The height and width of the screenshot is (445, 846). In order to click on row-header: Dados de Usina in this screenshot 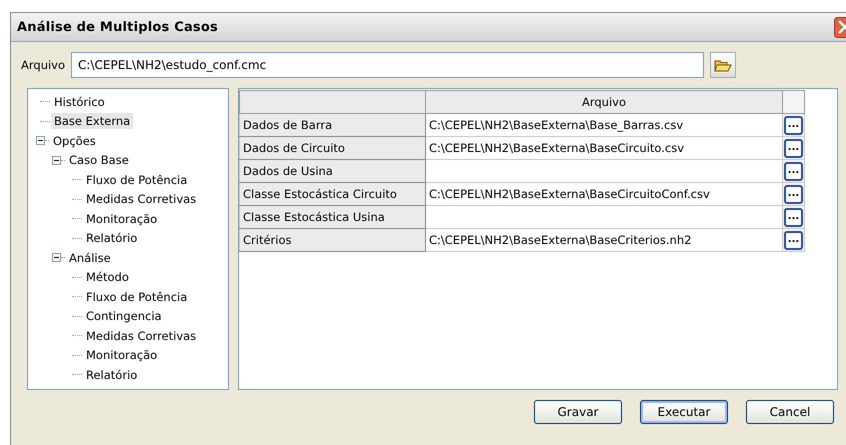, I will do `click(333, 171)`.